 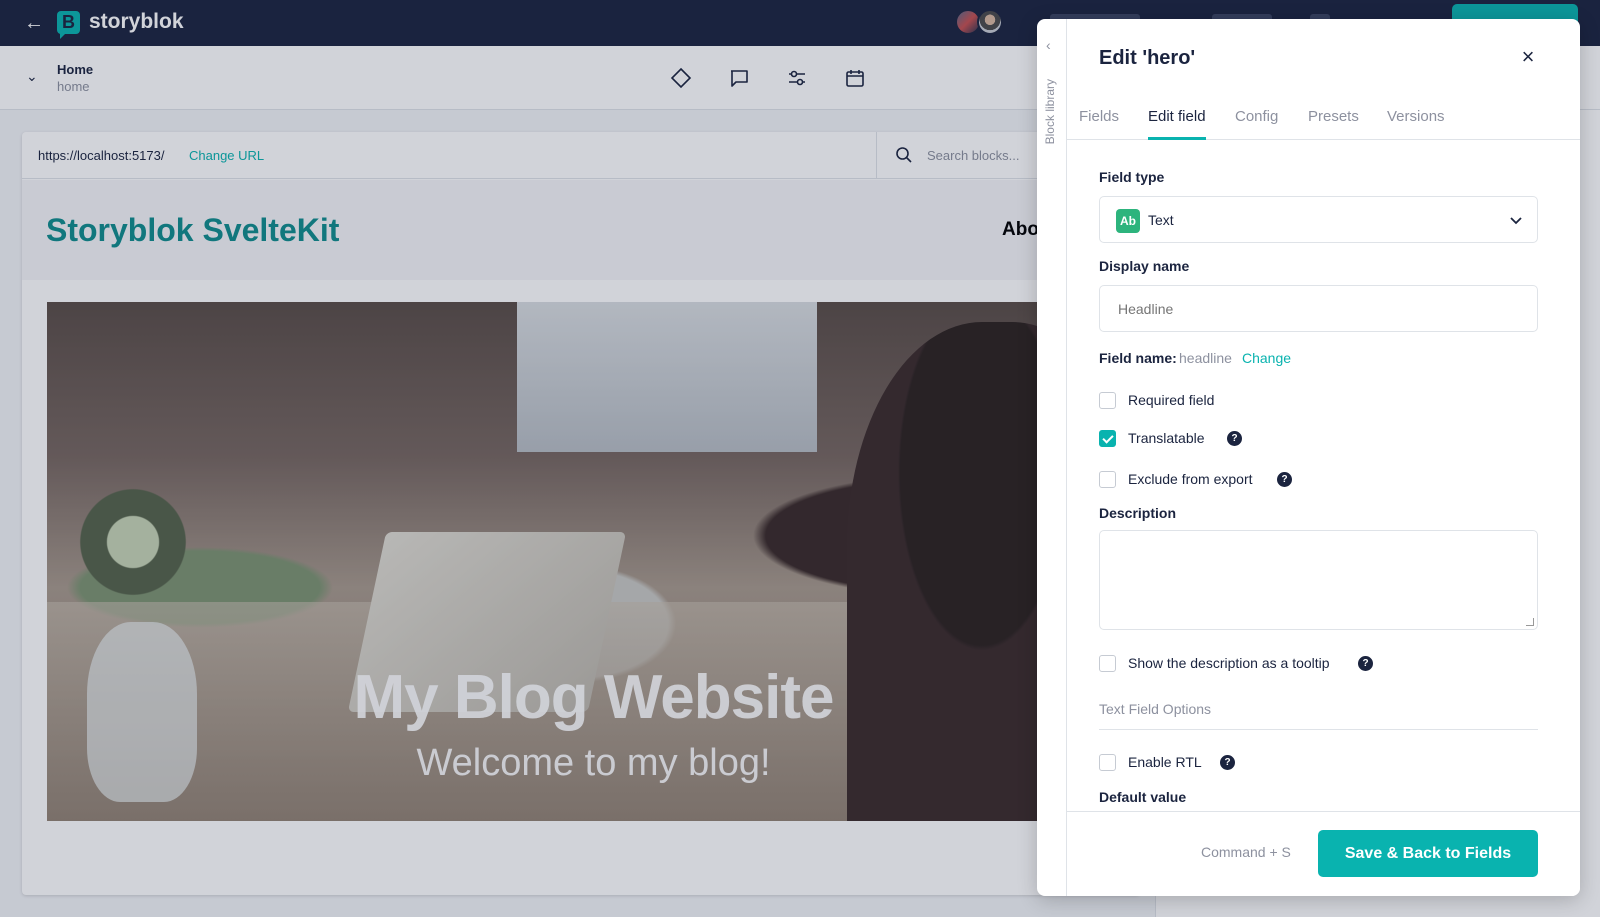 I want to click on divider, so click(x=1318, y=729).